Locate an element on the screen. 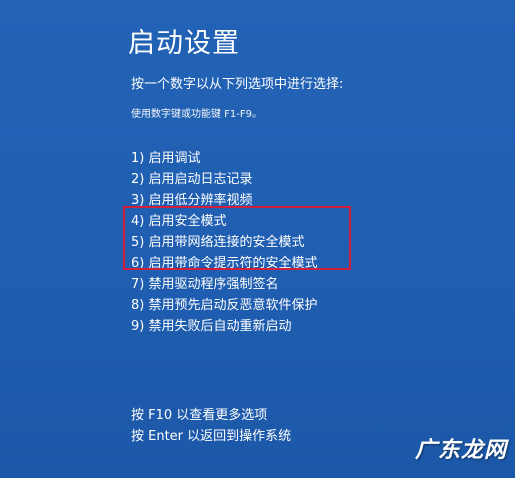 The height and width of the screenshot is (478, 515). option-enable-safe-mode-command-prompt: 6) 启用带命令提示符的安全模式 is located at coordinates (224, 263).